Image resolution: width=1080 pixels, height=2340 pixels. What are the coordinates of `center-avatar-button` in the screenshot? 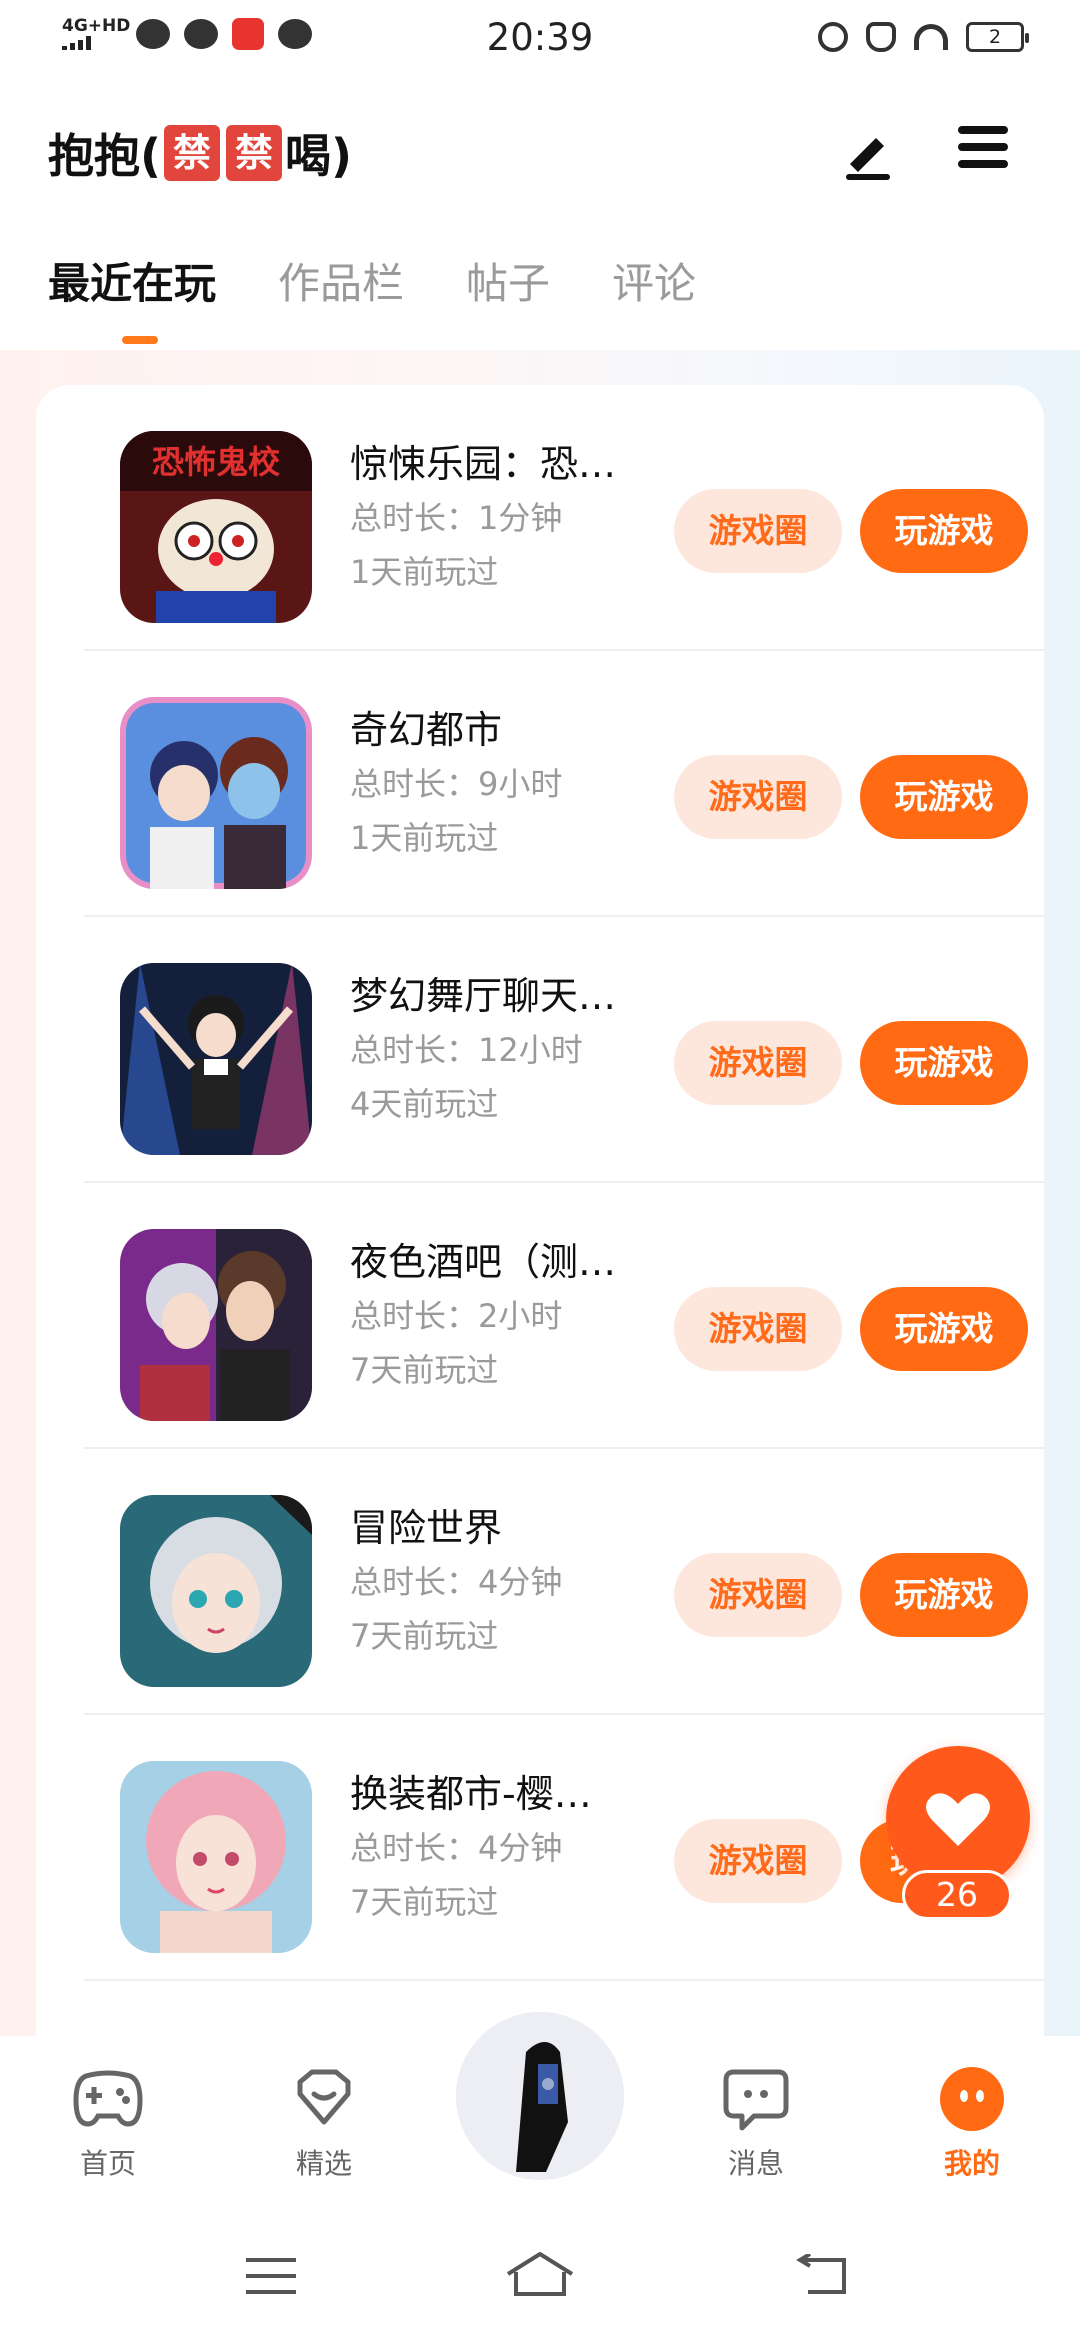 It's located at (540, 2096).